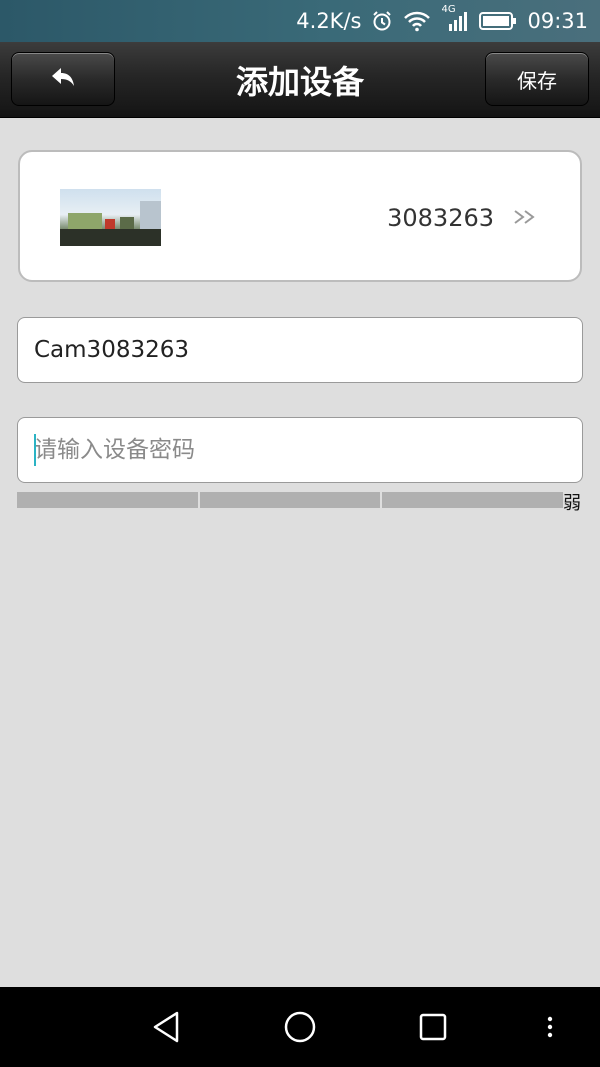  I want to click on text-cursor, so click(35, 450).